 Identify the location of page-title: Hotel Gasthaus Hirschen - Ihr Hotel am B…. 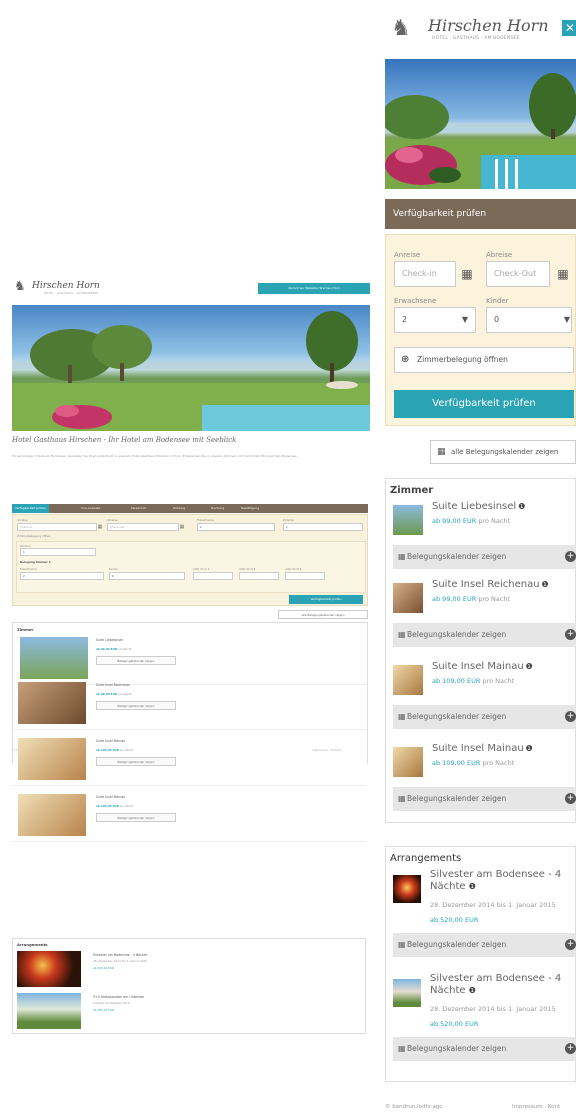
(124, 440).